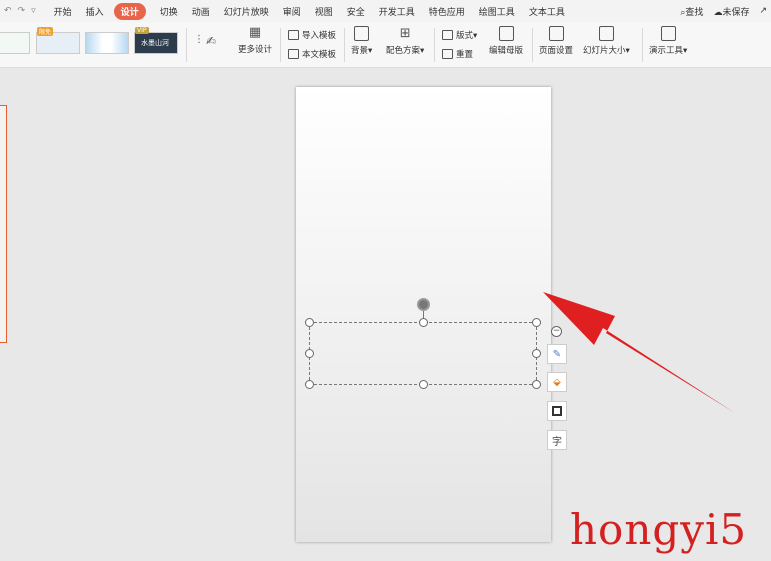 This screenshot has height=561, width=771. I want to click on arrow-shape, so click(639, 352).